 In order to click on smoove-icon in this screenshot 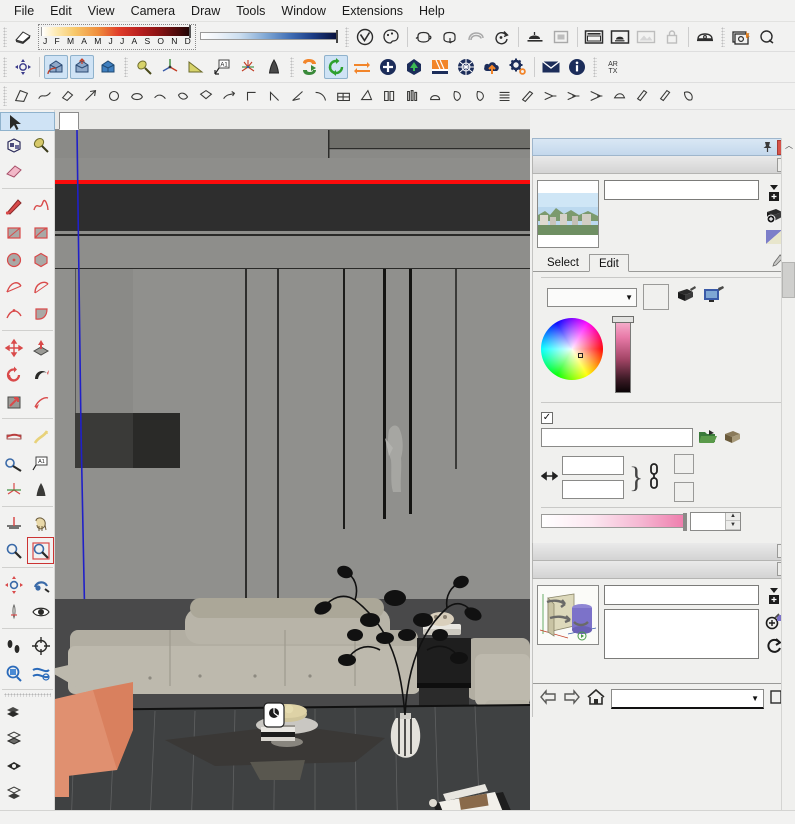, I will do `click(159, 96)`.